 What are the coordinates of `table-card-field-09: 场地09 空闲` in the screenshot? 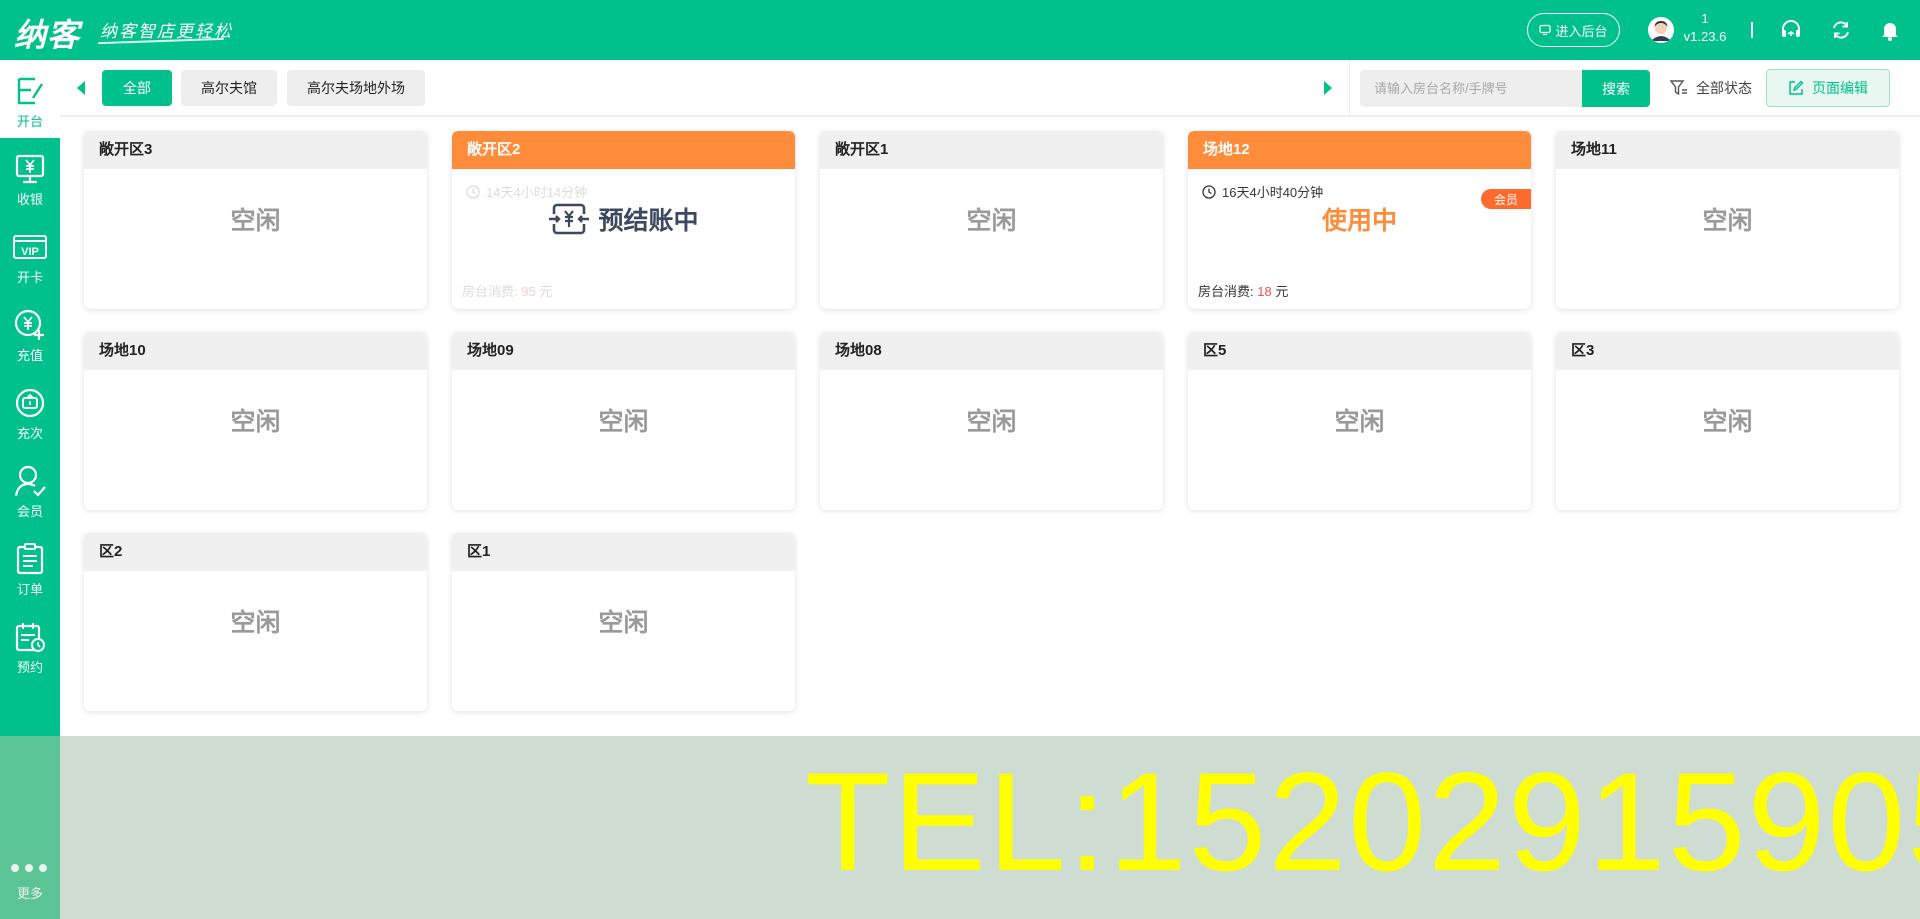 It's located at (623, 421).